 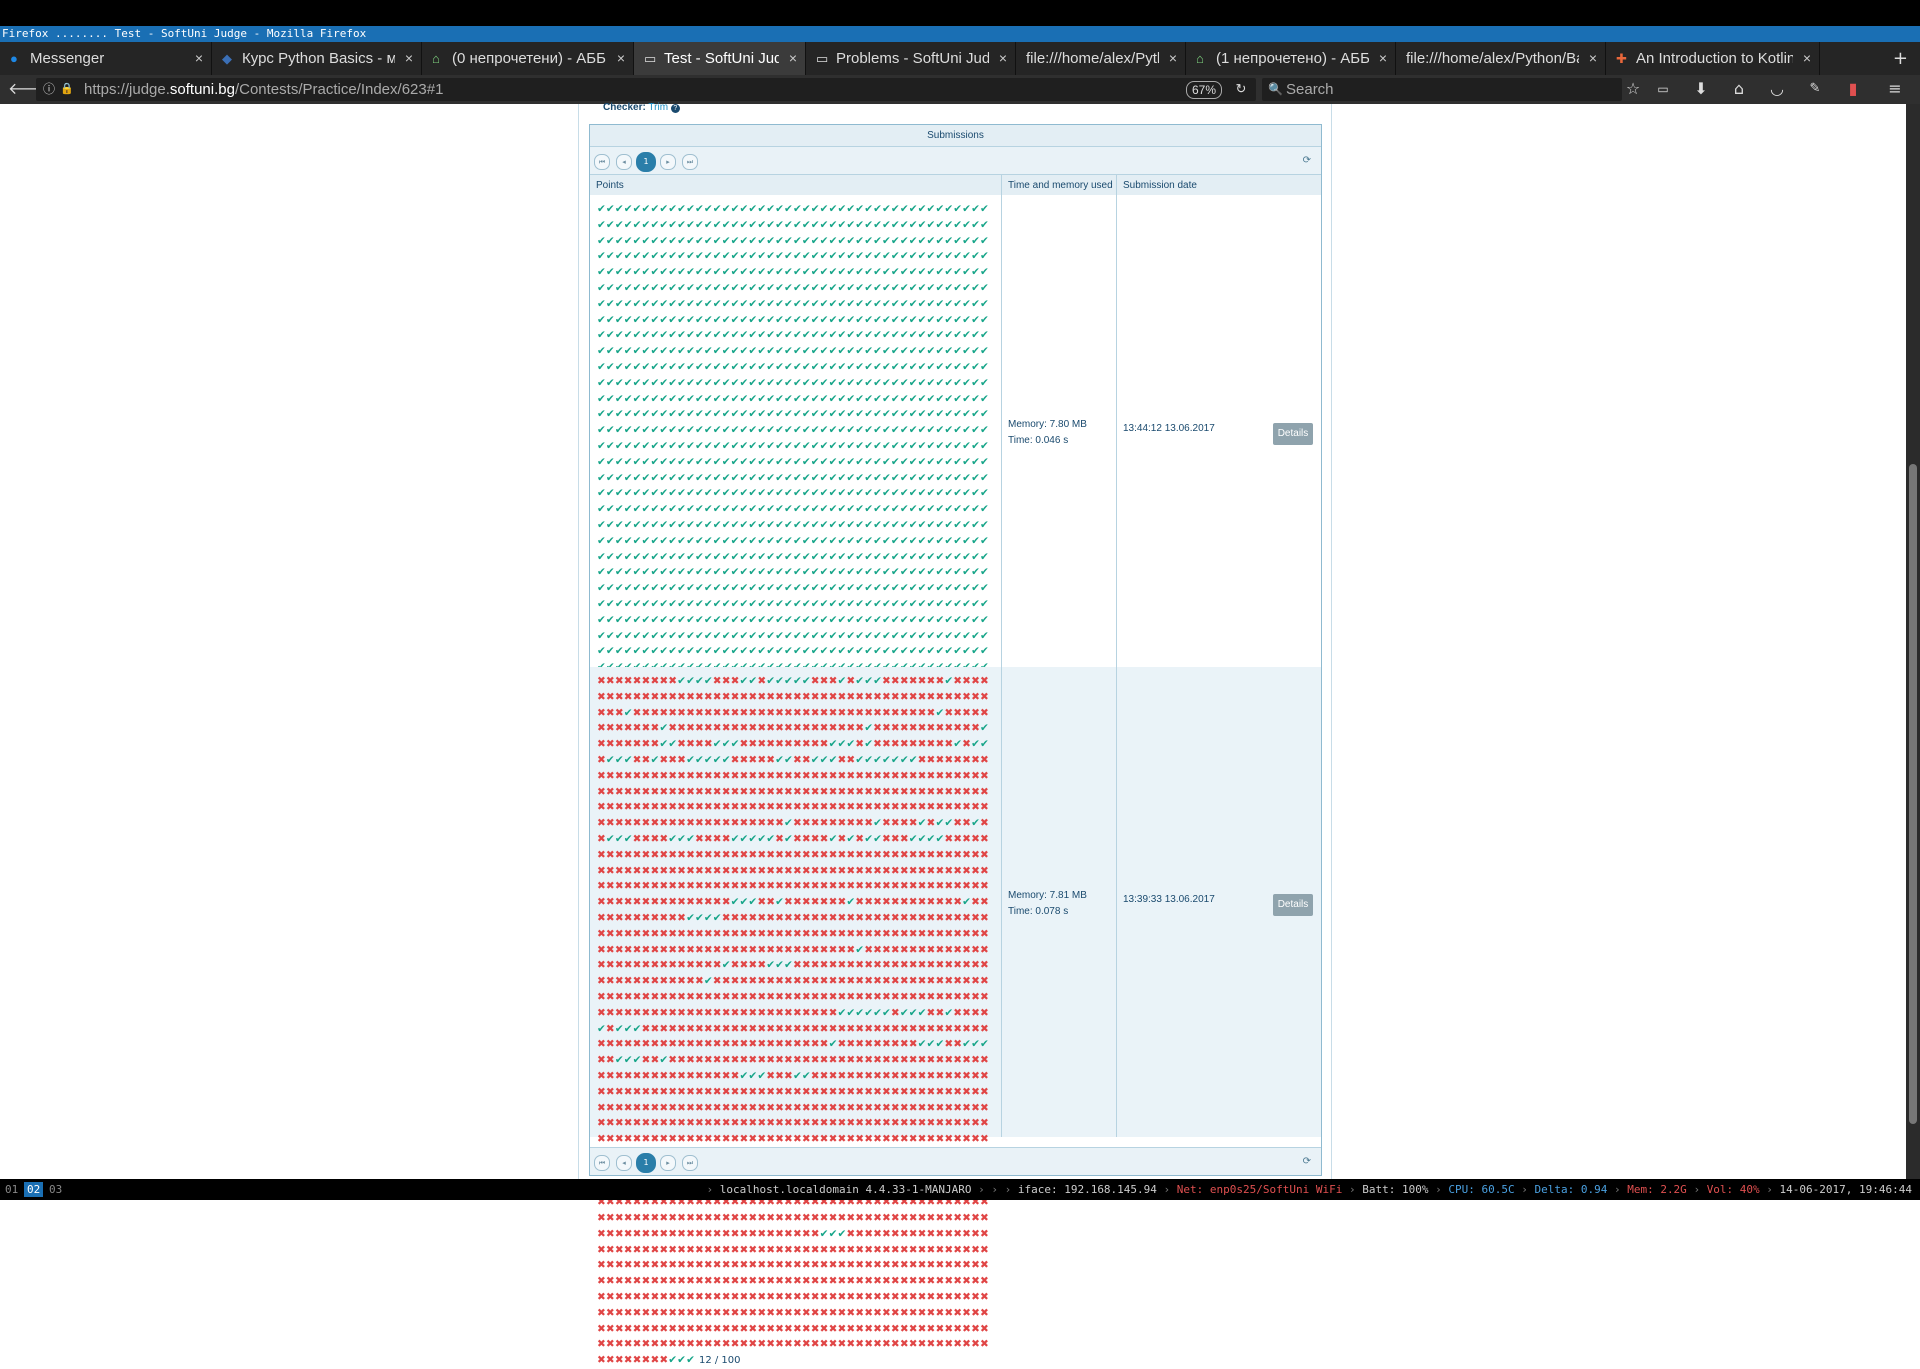 I want to click on search-bar: 🔍 Search, so click(x=1442, y=89).